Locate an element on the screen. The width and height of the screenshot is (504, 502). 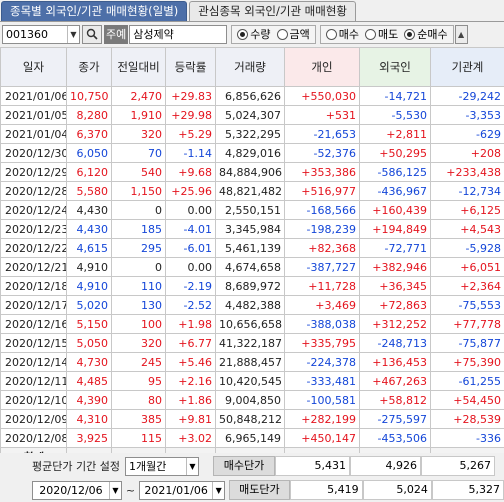
cell-date: 2020/12/17 is located at coordinates (33, 305).